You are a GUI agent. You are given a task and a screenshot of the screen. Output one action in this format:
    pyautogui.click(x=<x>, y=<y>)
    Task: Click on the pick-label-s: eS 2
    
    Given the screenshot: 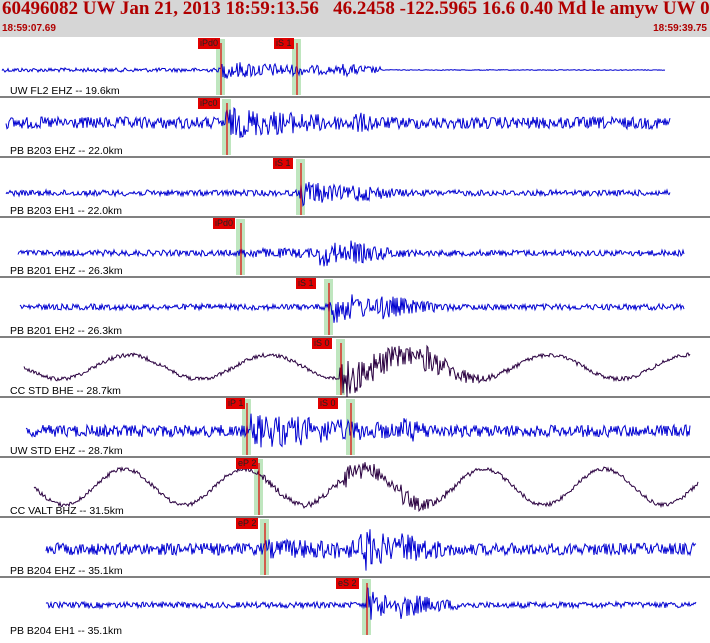 What is the action you would take?
    pyautogui.click(x=347, y=583)
    